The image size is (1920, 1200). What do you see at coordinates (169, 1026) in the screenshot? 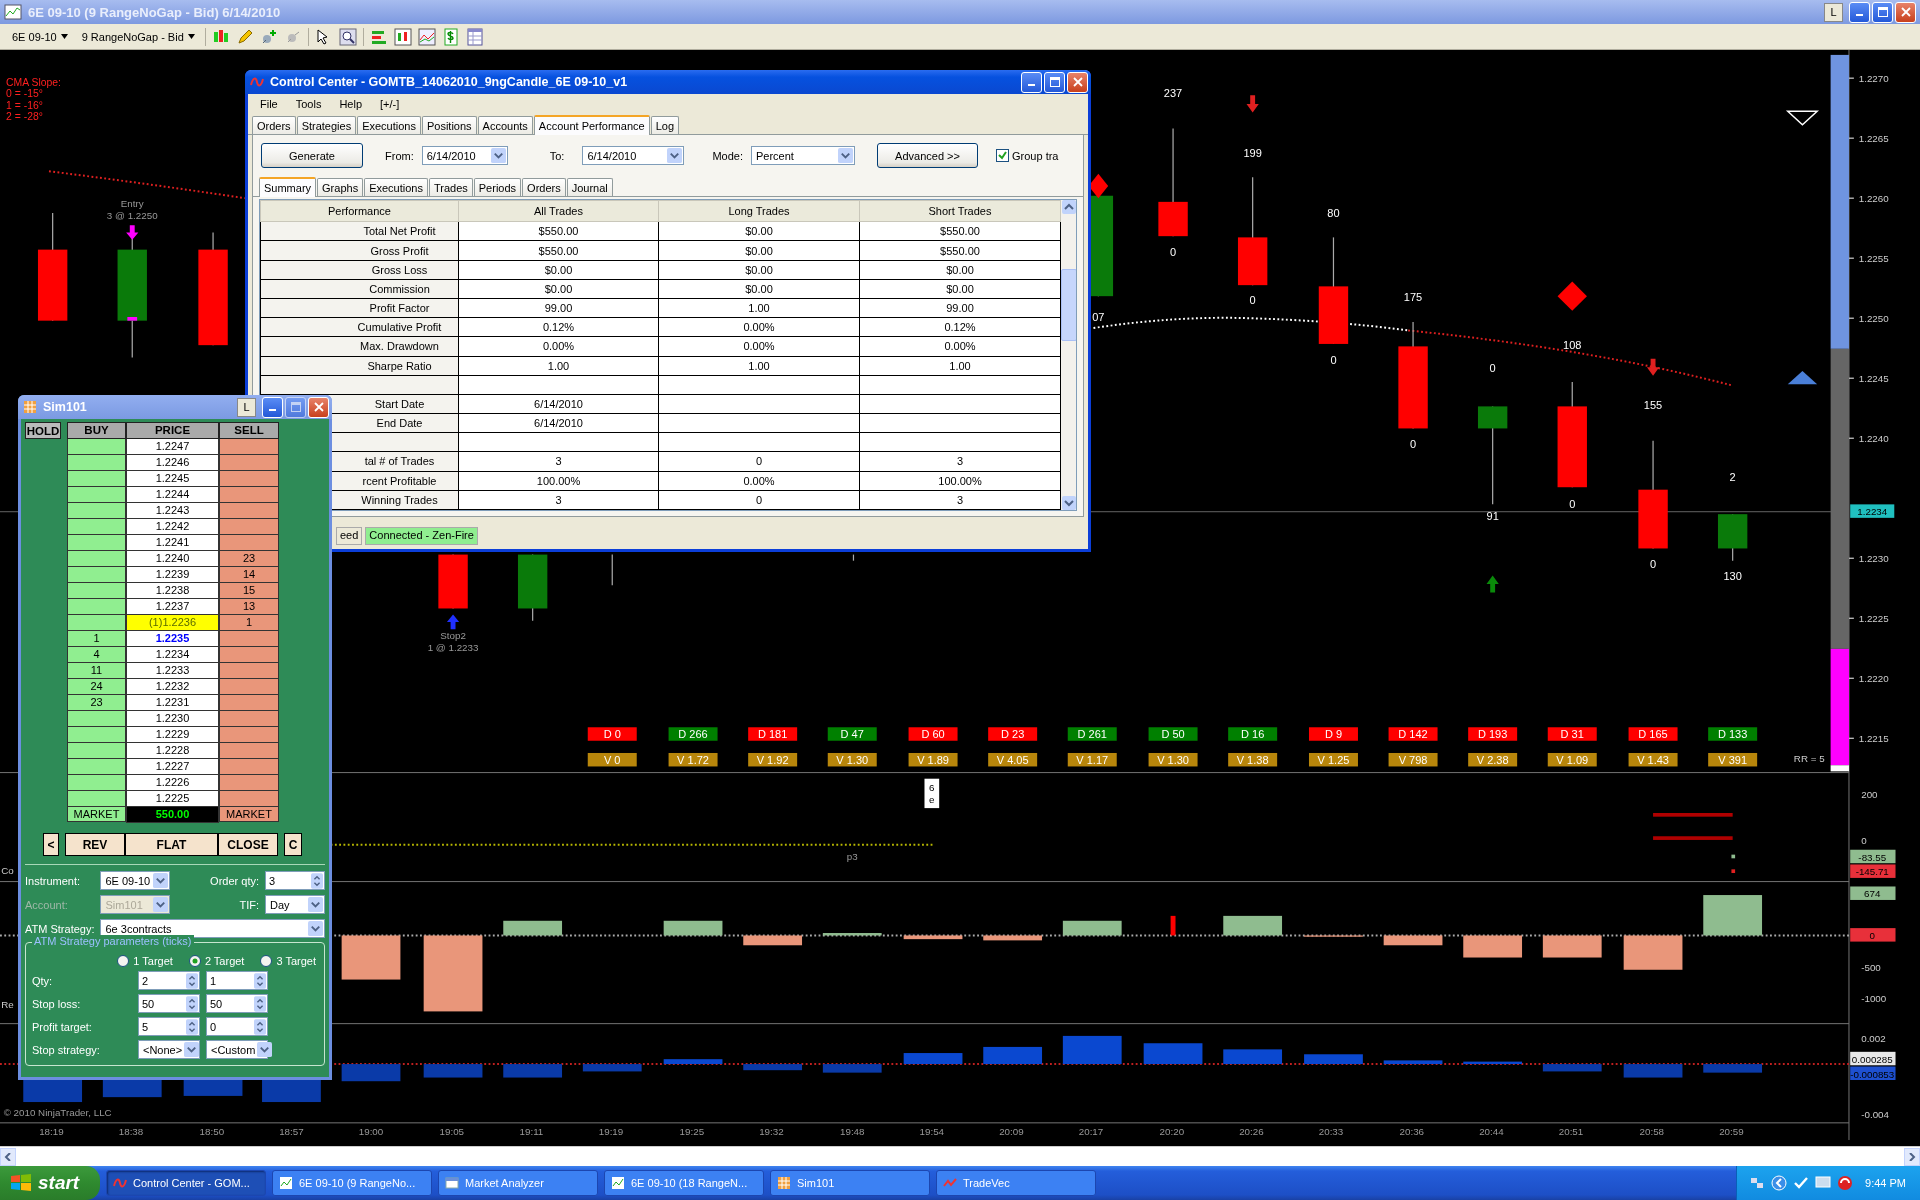
I see `number-field: 5` at bounding box center [169, 1026].